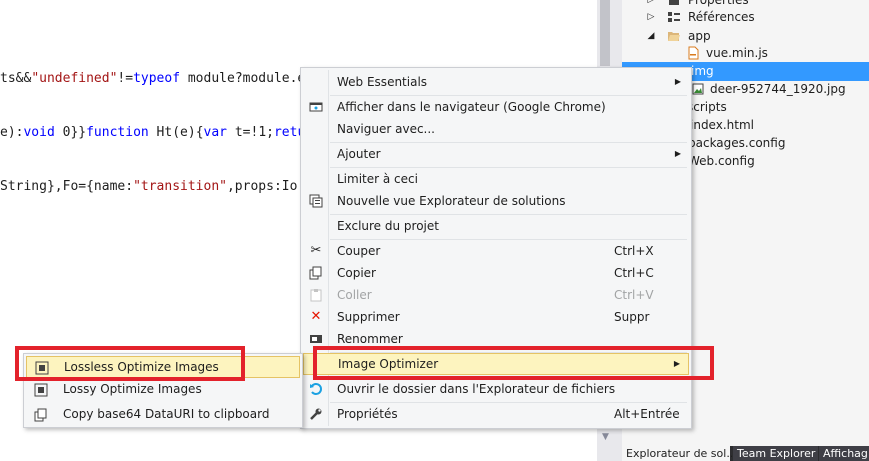 Image resolution: width=869 pixels, height=461 pixels. Describe the element at coordinates (496, 317) in the screenshot. I see `menu-item-delete: ✕ Supprimer Suppr` at that location.